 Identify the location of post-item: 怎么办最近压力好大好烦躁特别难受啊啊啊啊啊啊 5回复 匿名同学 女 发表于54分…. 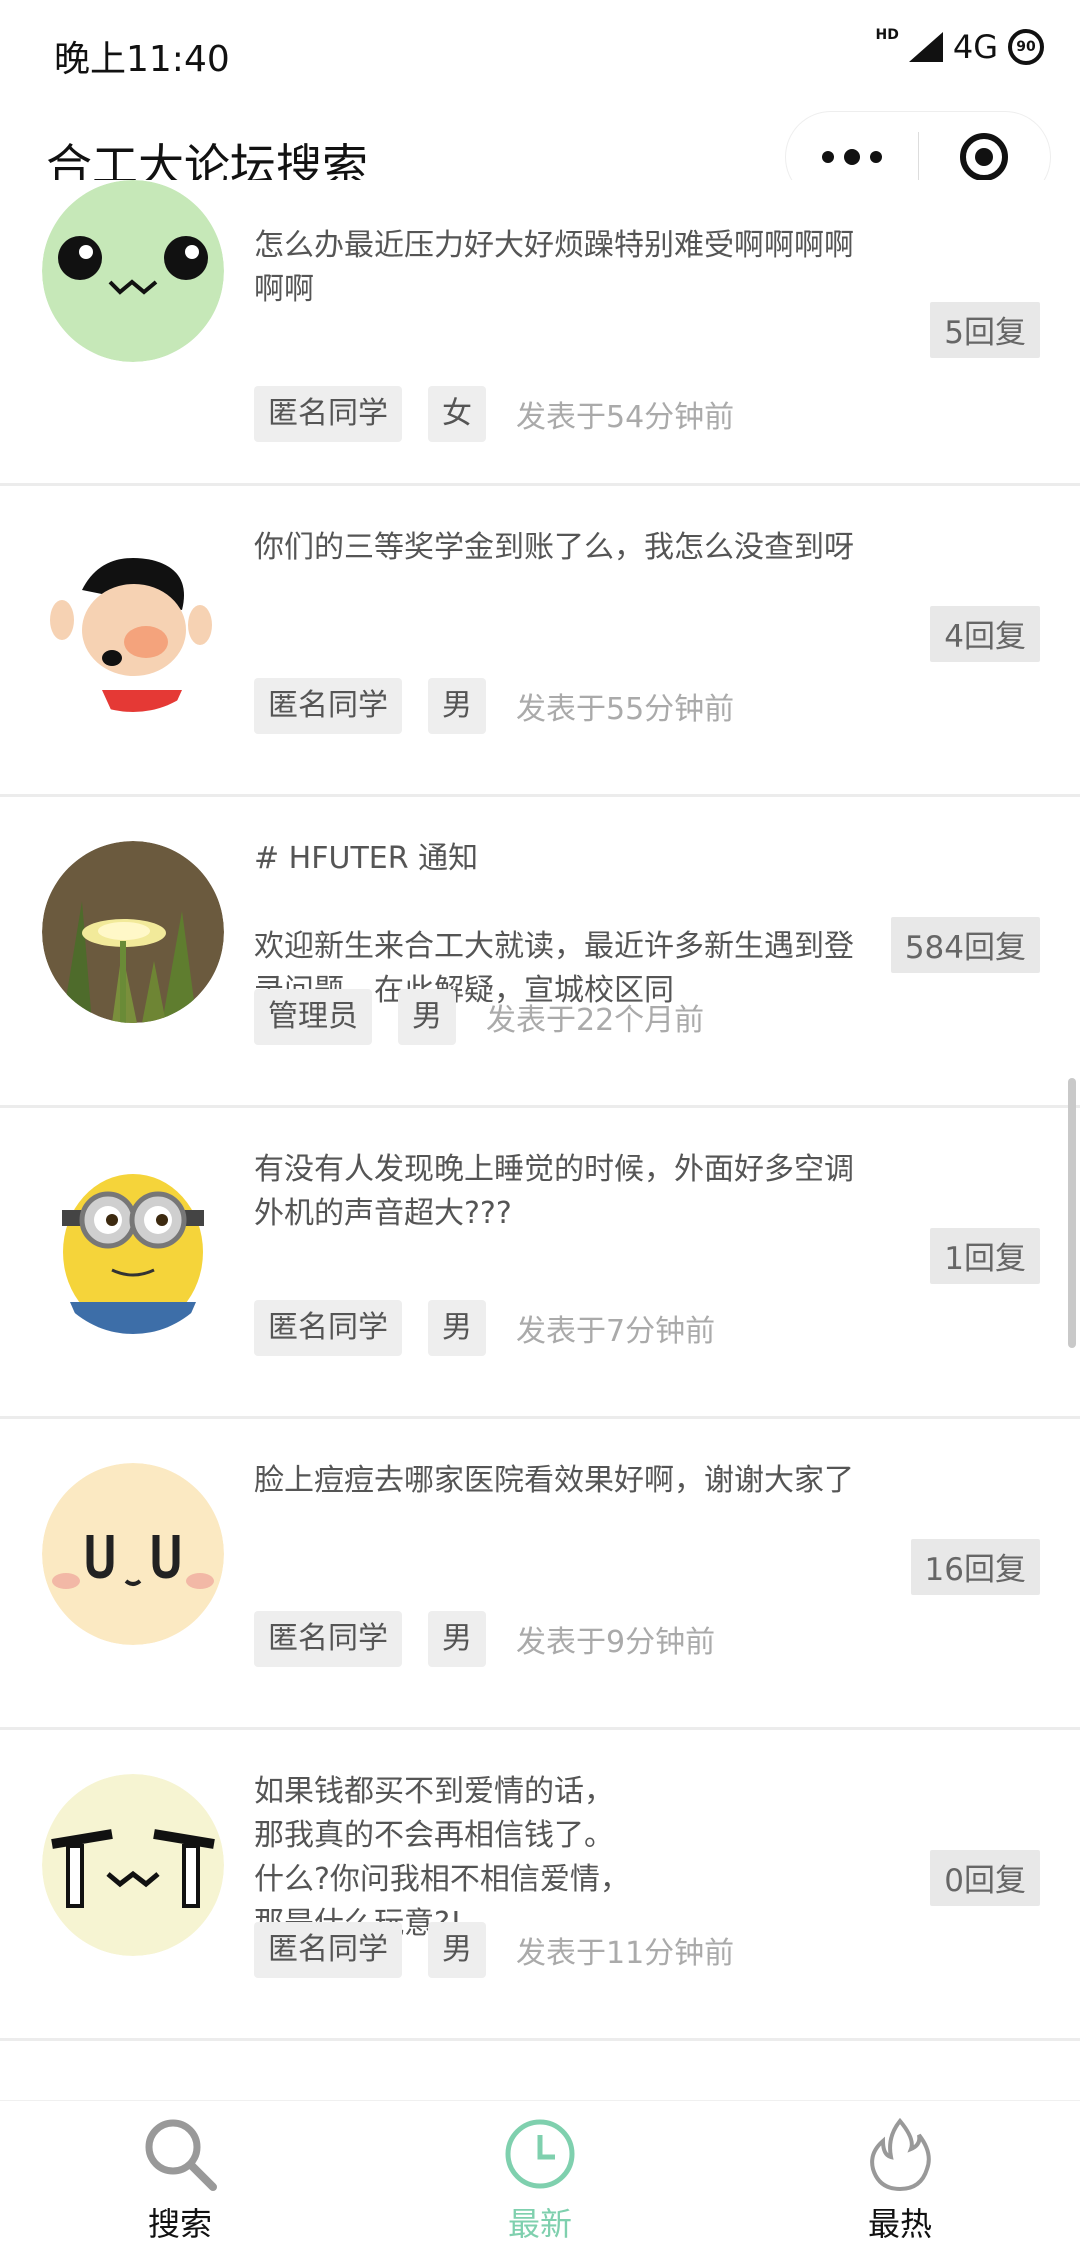
(540, 333).